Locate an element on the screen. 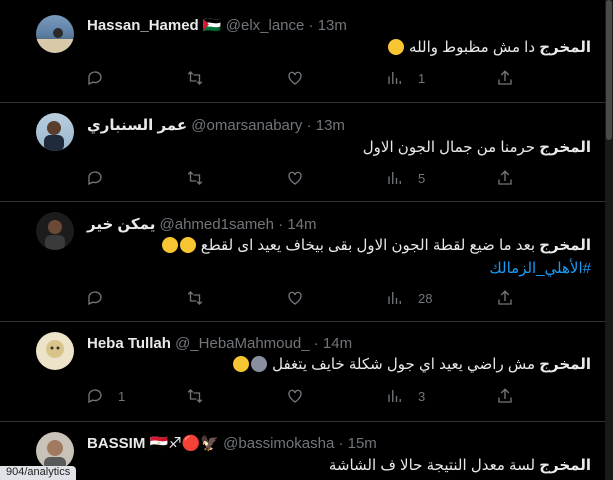 The height and width of the screenshot is (480, 613). handle: @ahmed1sameh is located at coordinates (217, 224).